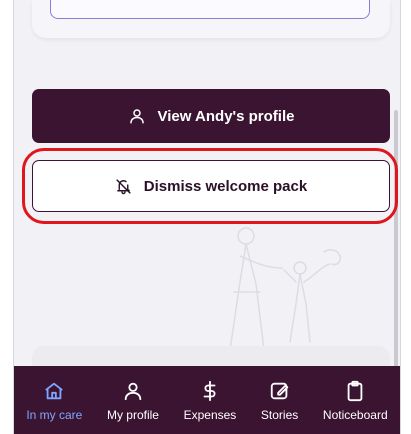 This screenshot has height=434, width=411. I want to click on nav-label: In my care, so click(54, 415).